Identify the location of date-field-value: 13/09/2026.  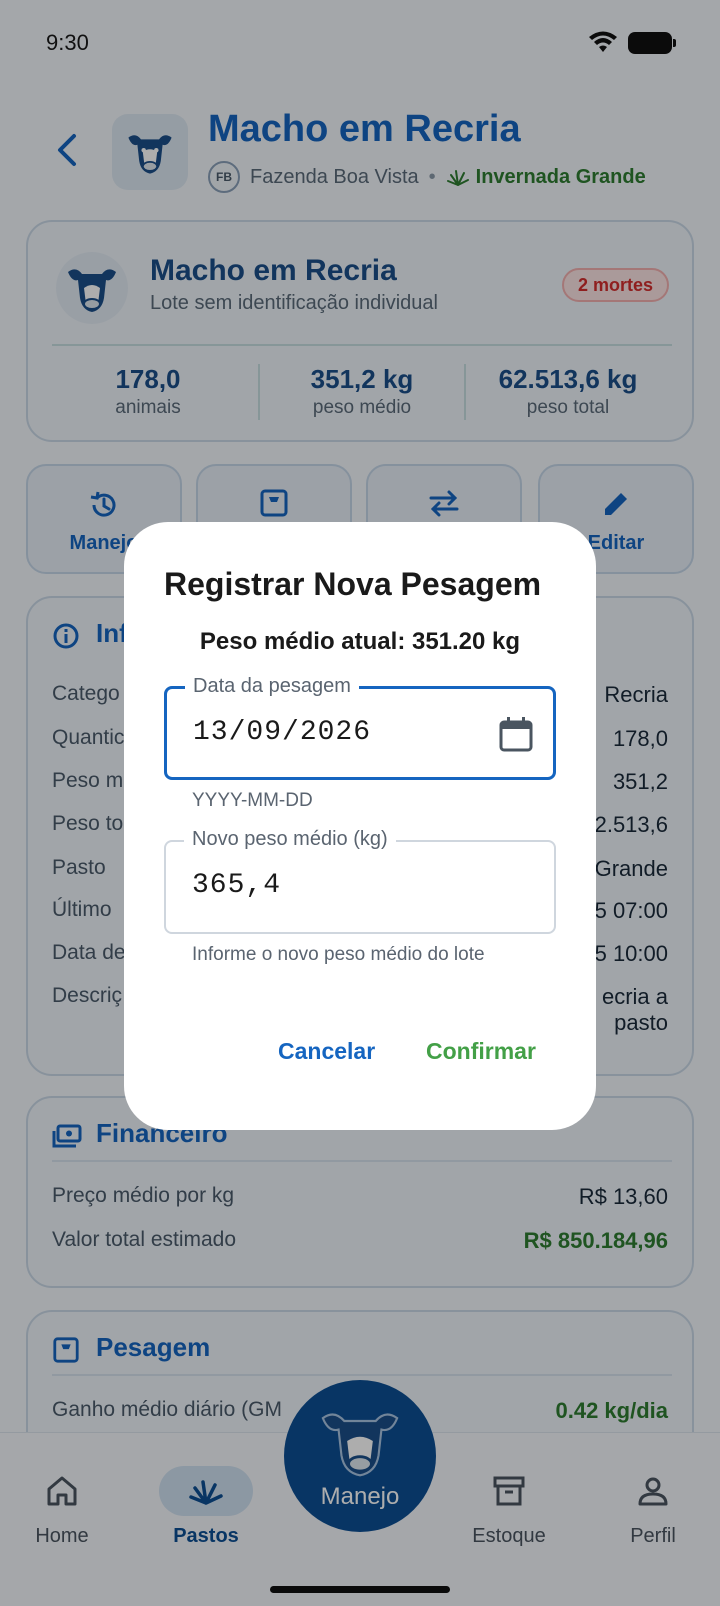
(282, 732).